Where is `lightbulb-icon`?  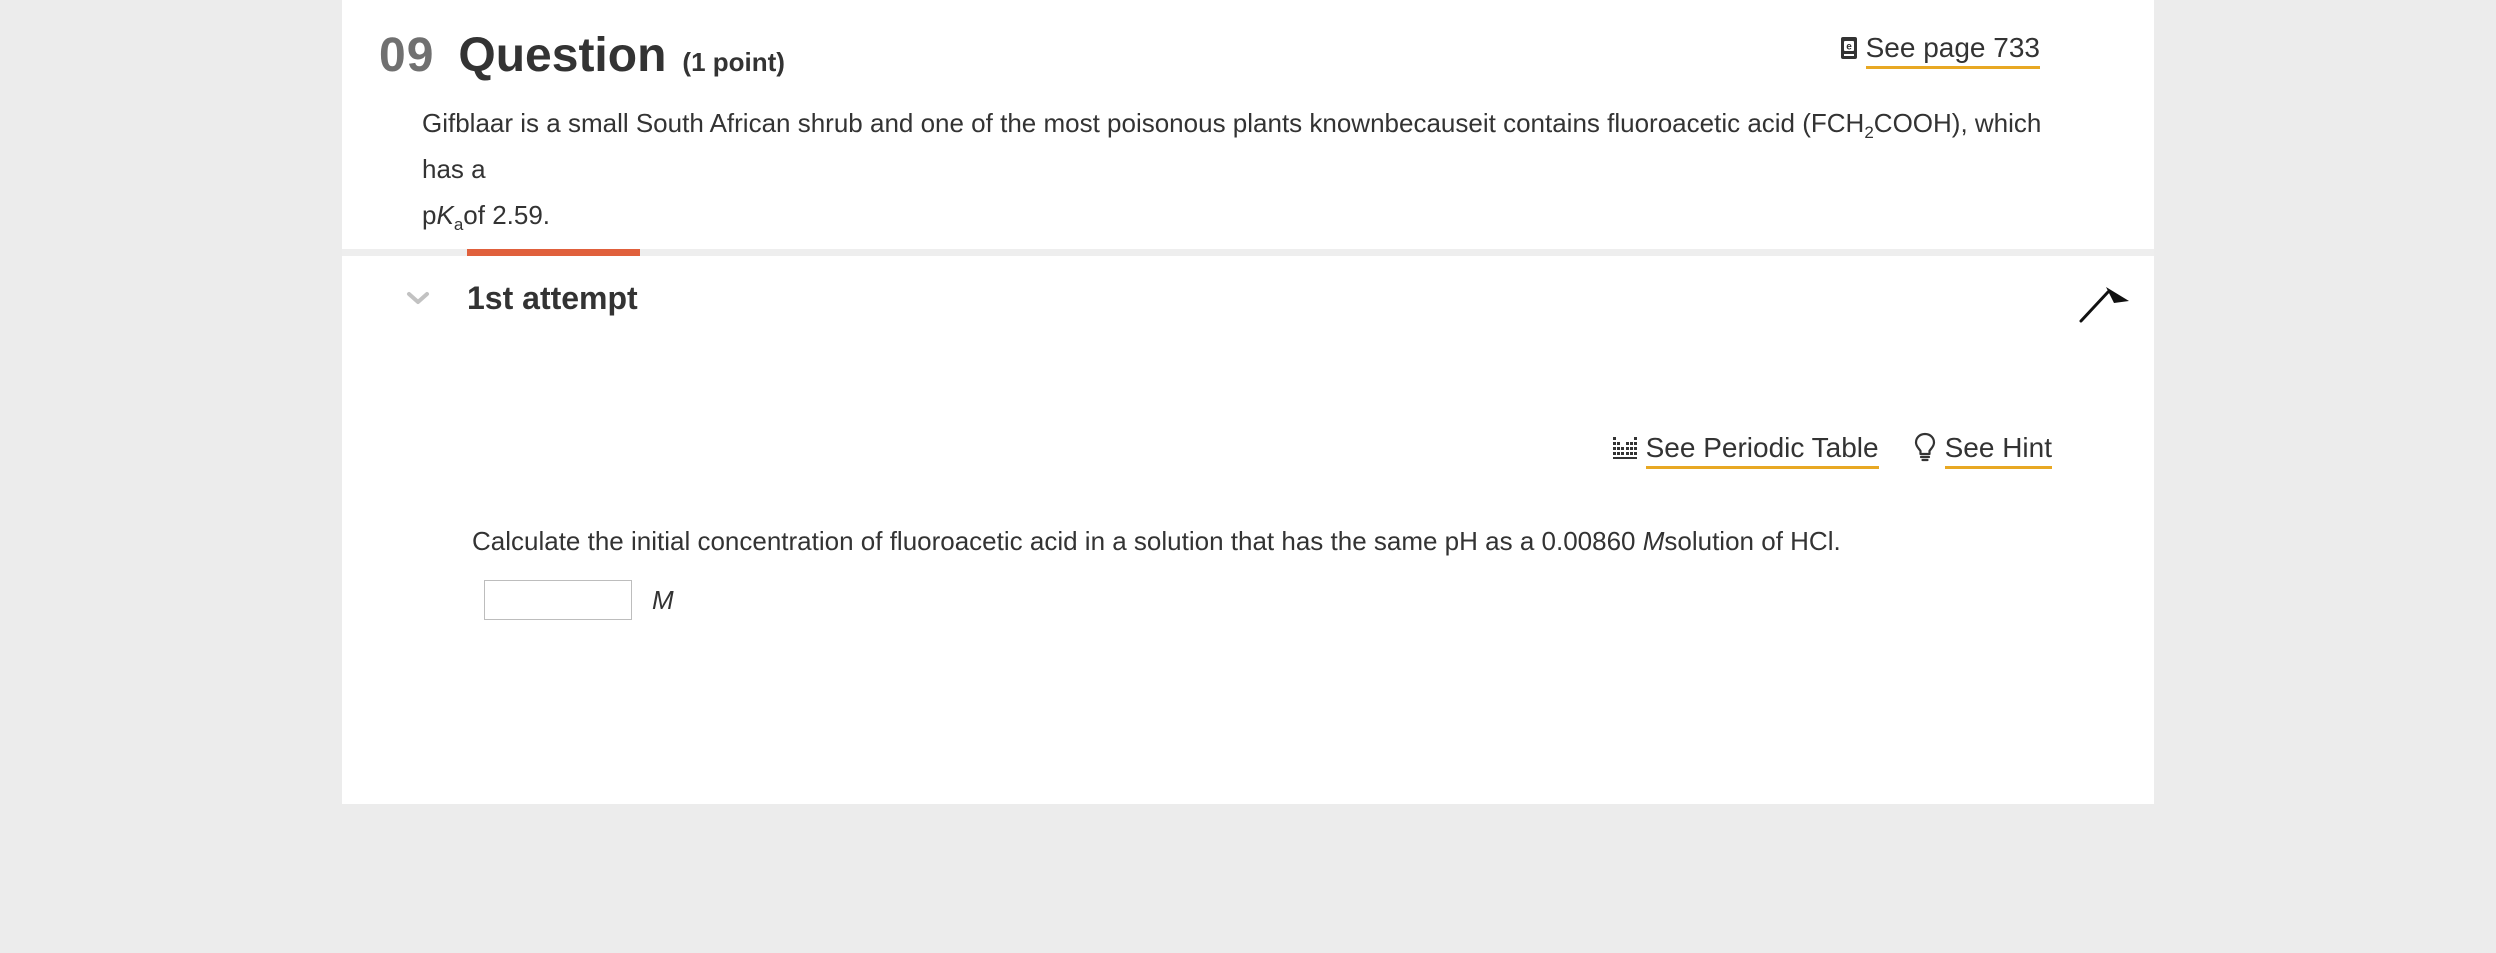 lightbulb-icon is located at coordinates (1925, 450).